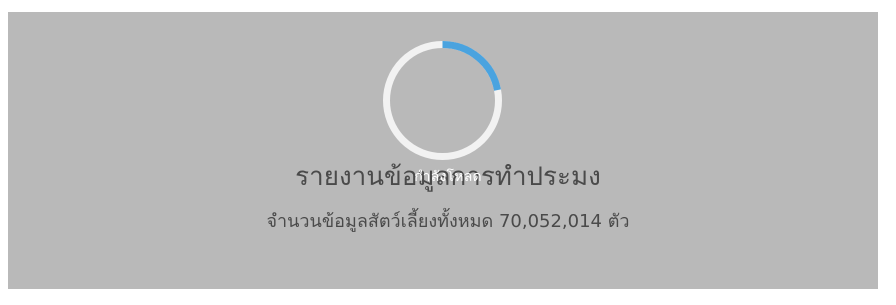 The height and width of the screenshot is (305, 896). What do you see at coordinates (448, 177) in the screenshot?
I see `loading-label: กำลังโหลด` at bounding box center [448, 177].